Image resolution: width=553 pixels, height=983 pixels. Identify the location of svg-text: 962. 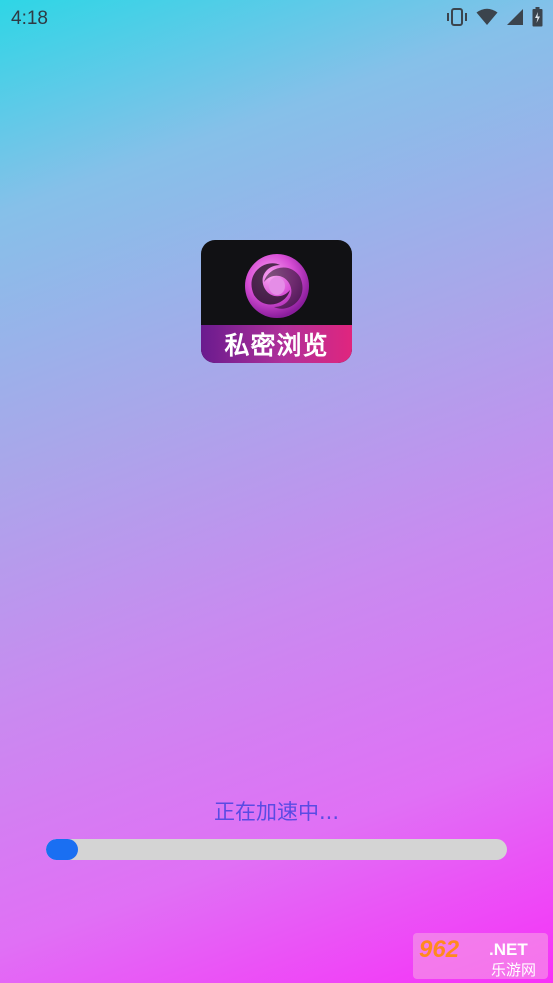
(439, 949).